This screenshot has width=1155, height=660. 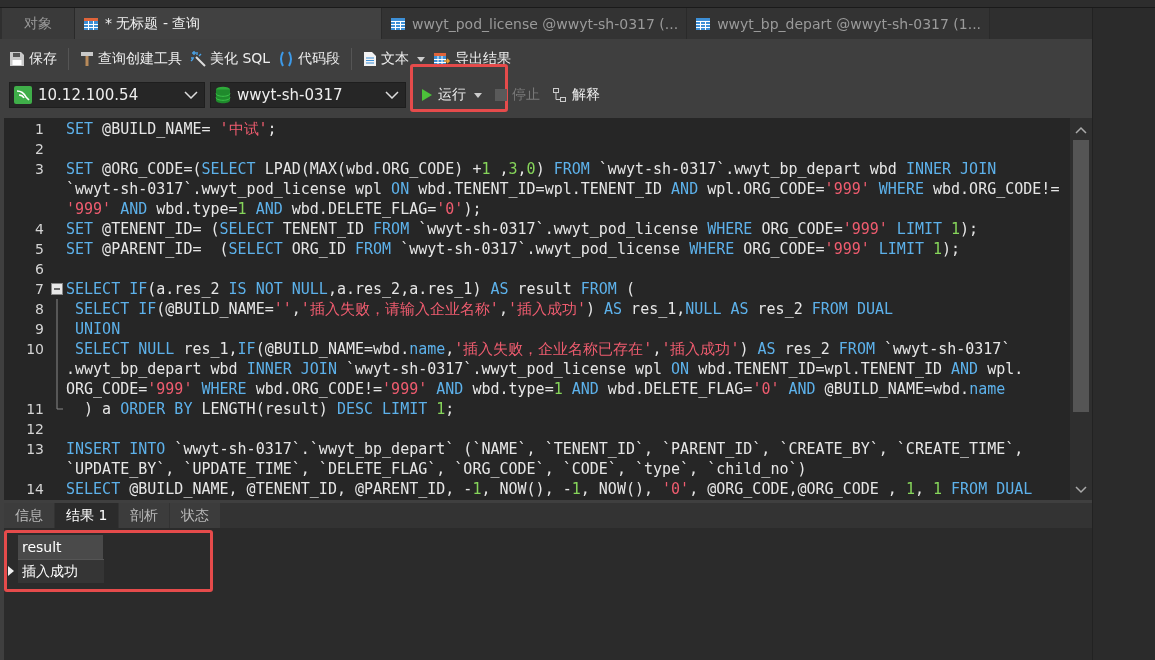 I want to click on code-line: SELECT IF(@BUILD_NAME='','插入失败，请输入企业名称','插入成功') AS res_1,NULL AS res_2 FROM DUAL, so click(x=484, y=309).